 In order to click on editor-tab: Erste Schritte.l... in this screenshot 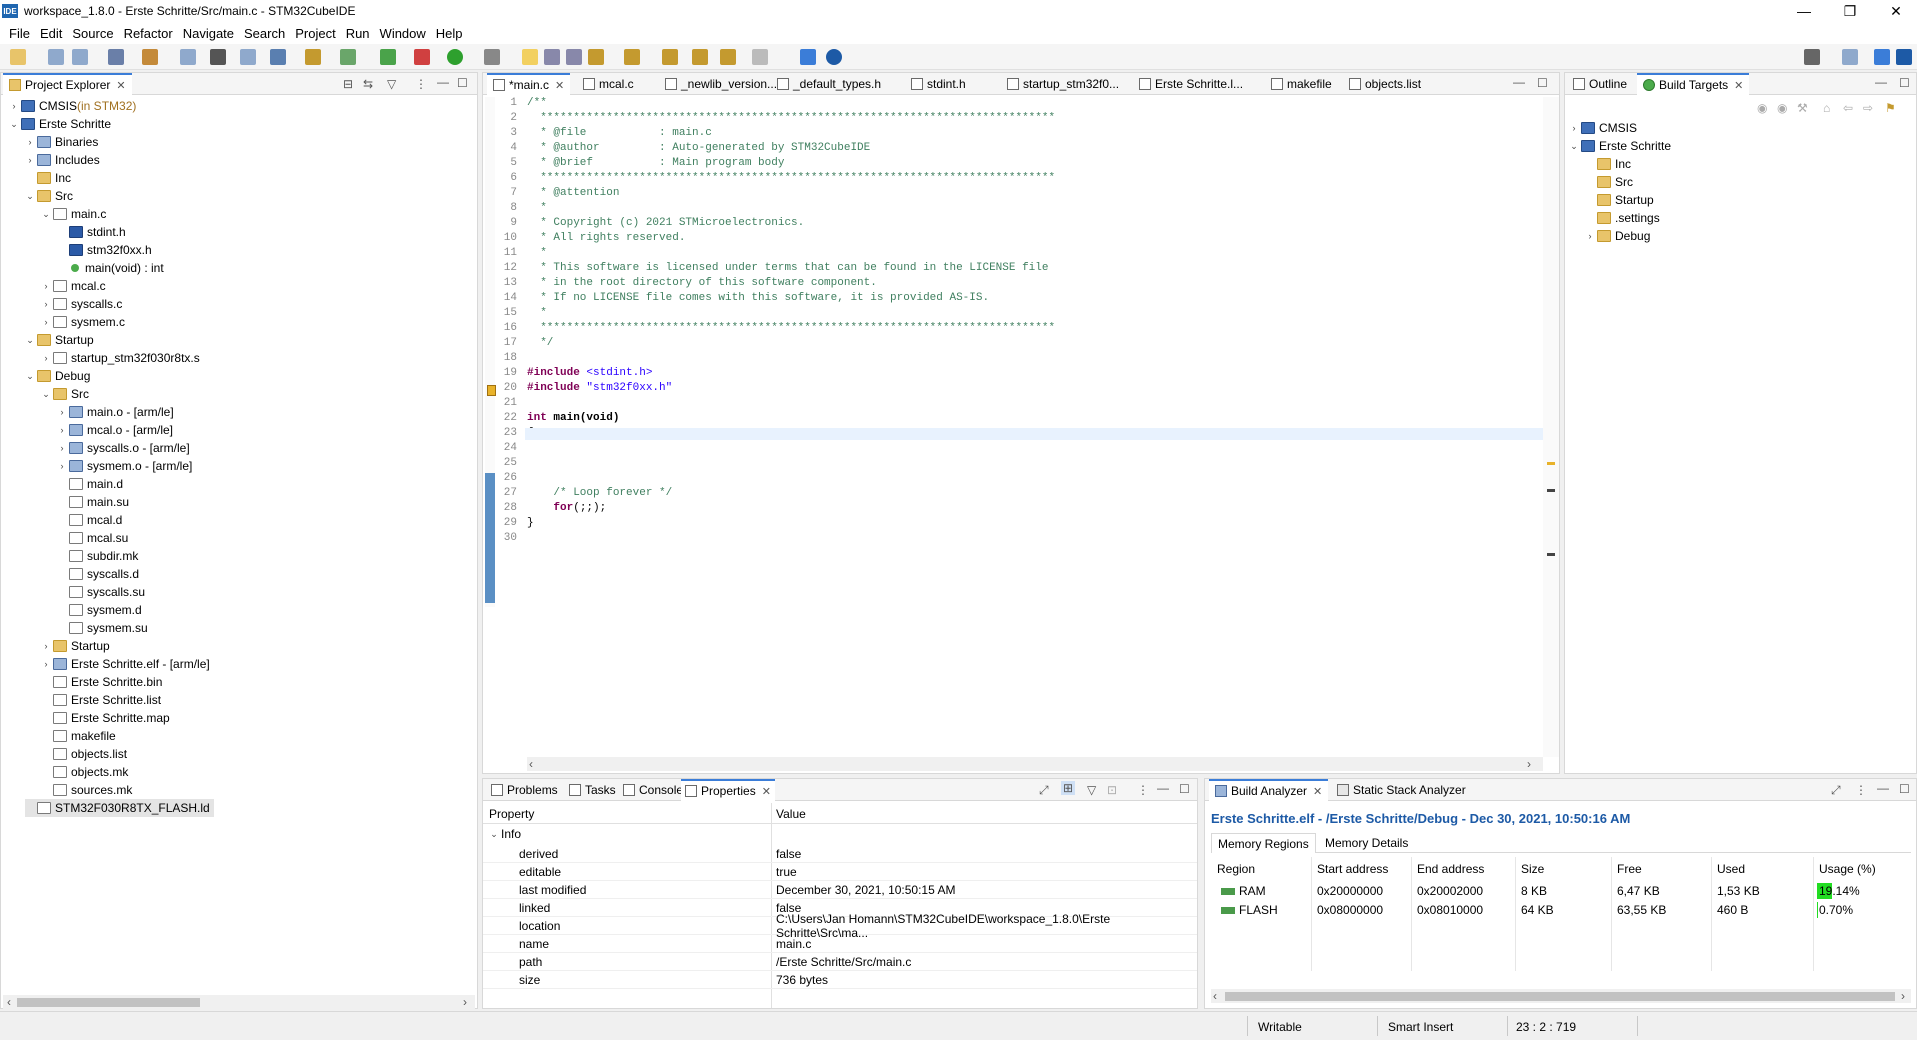, I will do `click(1191, 84)`.